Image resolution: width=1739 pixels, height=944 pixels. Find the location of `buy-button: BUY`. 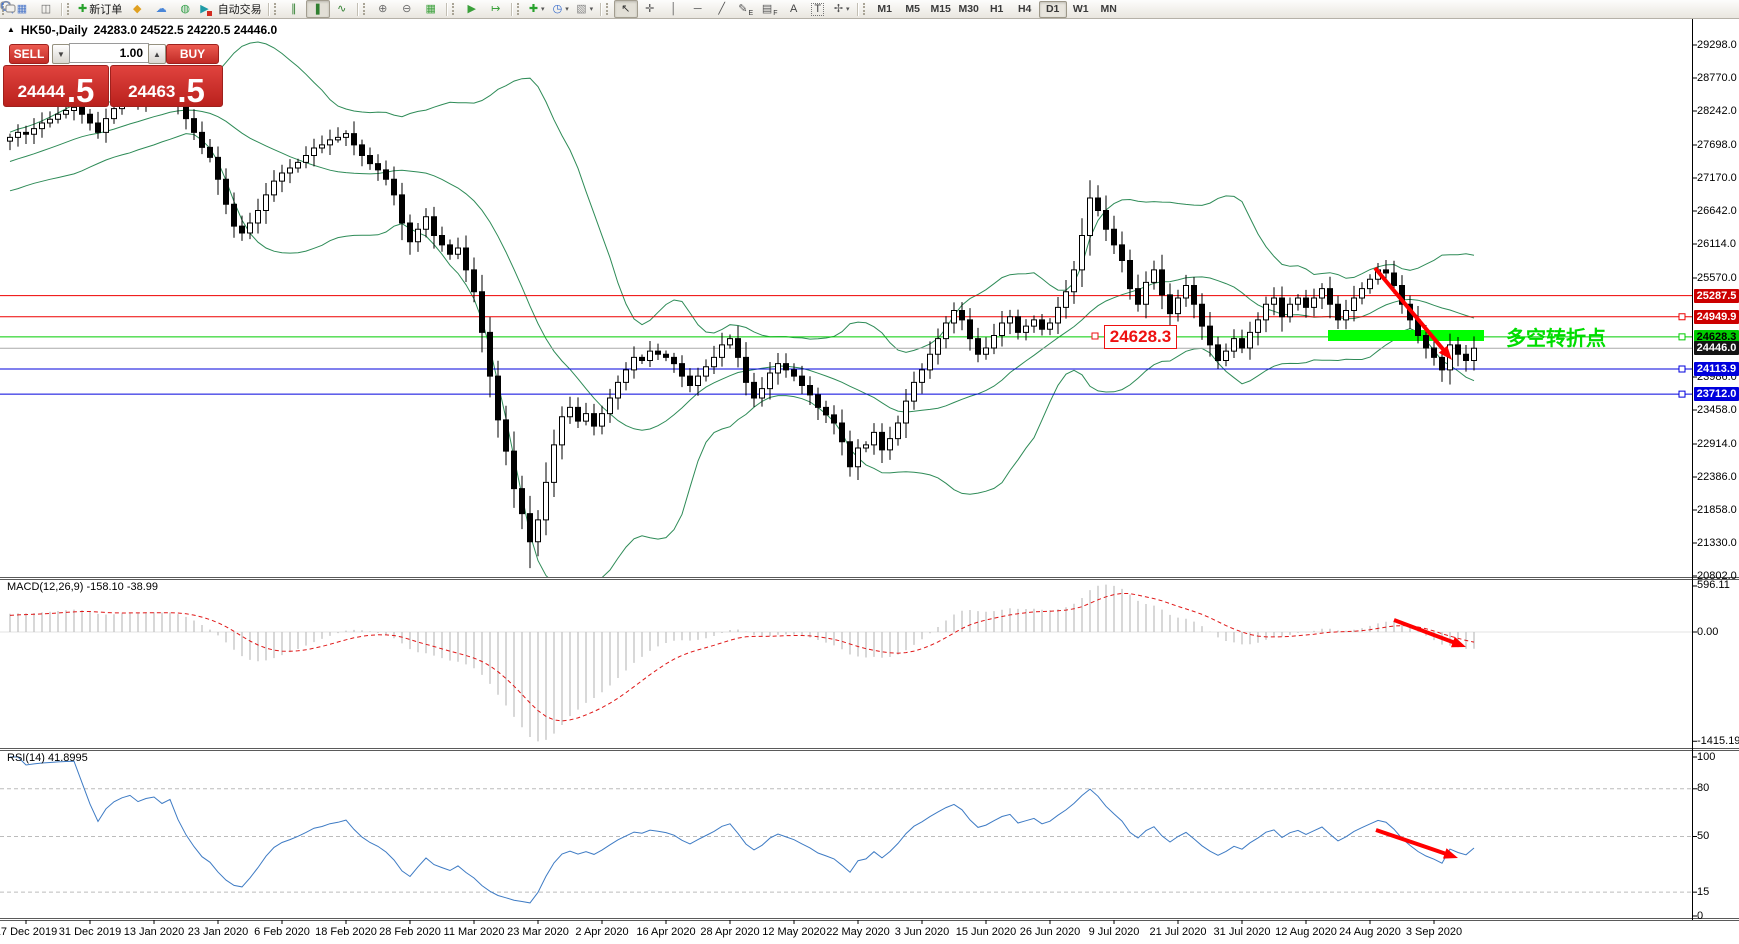

buy-button: BUY is located at coordinates (192, 54).